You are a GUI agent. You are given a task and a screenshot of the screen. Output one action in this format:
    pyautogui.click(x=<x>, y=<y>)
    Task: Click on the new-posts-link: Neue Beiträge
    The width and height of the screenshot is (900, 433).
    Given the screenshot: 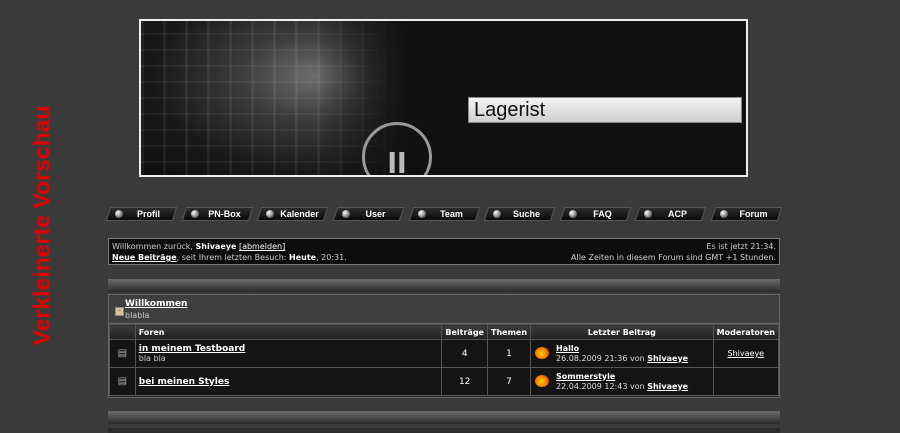 What is the action you would take?
    pyautogui.click(x=144, y=257)
    